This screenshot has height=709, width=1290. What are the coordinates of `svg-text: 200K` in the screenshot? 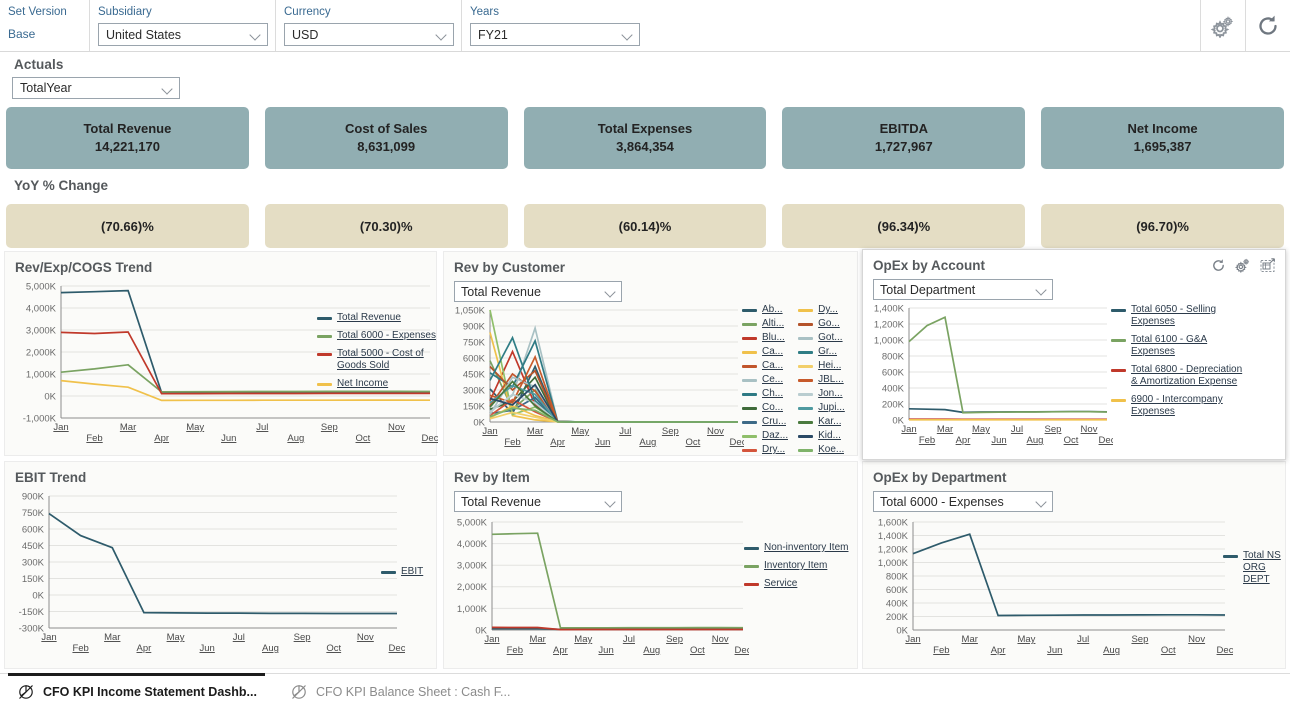 It's located at (893, 404).